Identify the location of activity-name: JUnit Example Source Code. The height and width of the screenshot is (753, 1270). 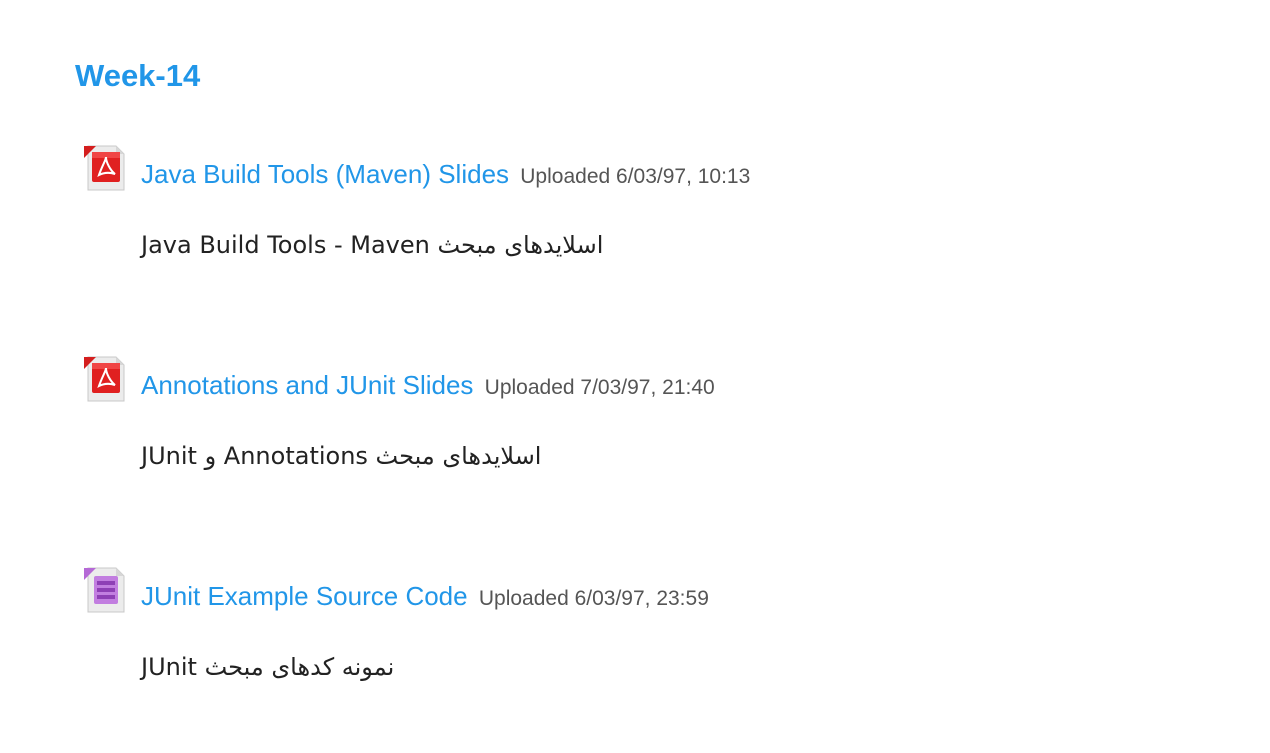
(304, 596).